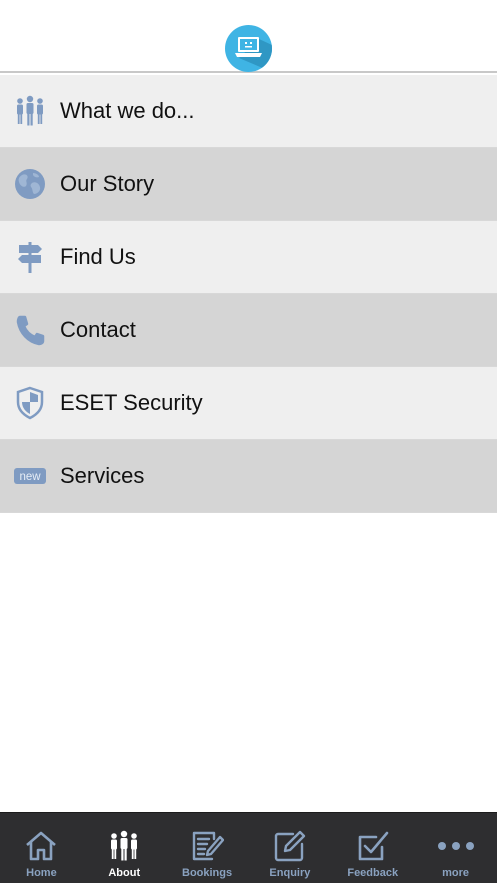  I want to click on tab-label: About, so click(124, 873).